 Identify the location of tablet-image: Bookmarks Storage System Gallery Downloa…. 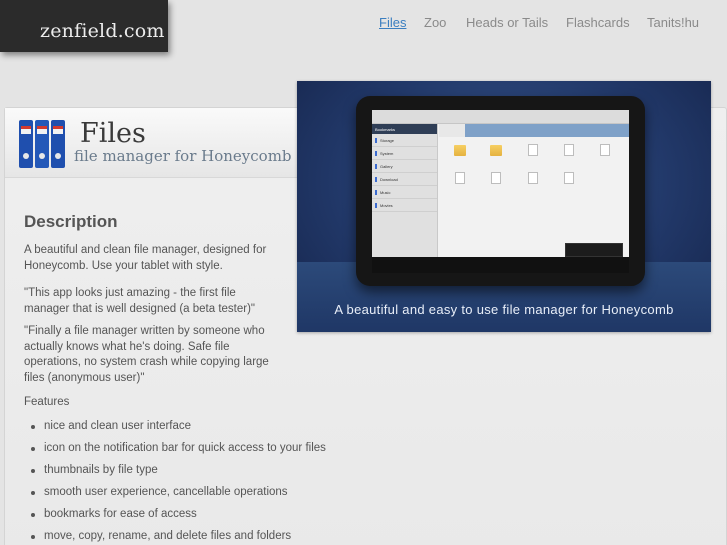
(500, 191).